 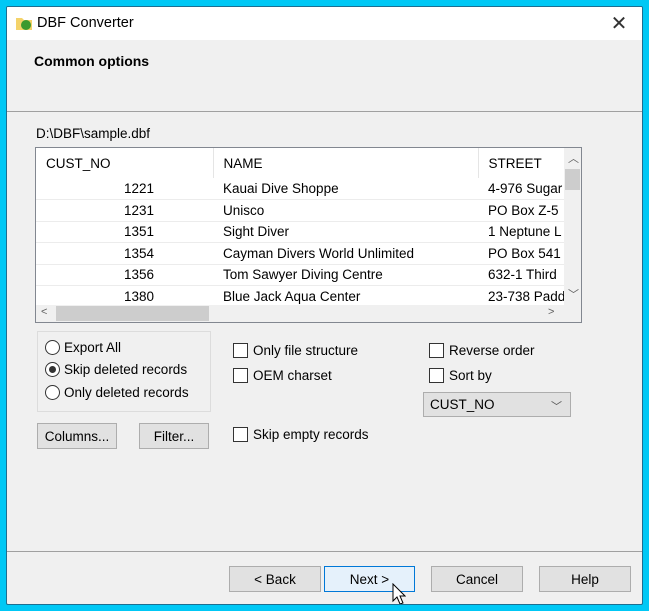 I want to click on back-button: < Back, so click(x=275, y=579).